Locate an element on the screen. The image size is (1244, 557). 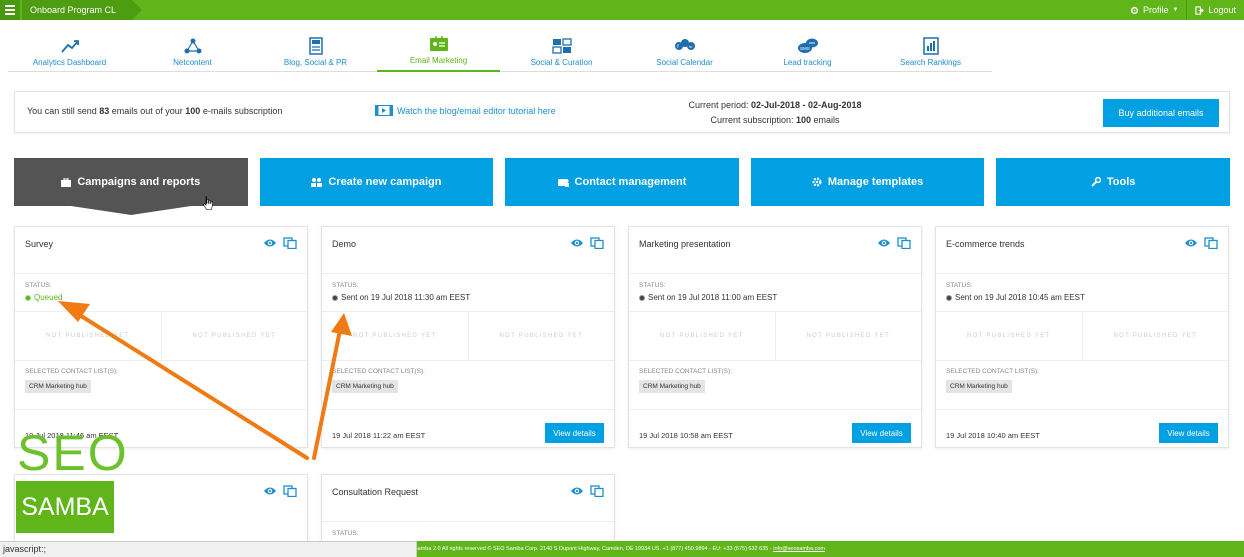
campaign-title: Consultation Request is located at coordinates (375, 492).